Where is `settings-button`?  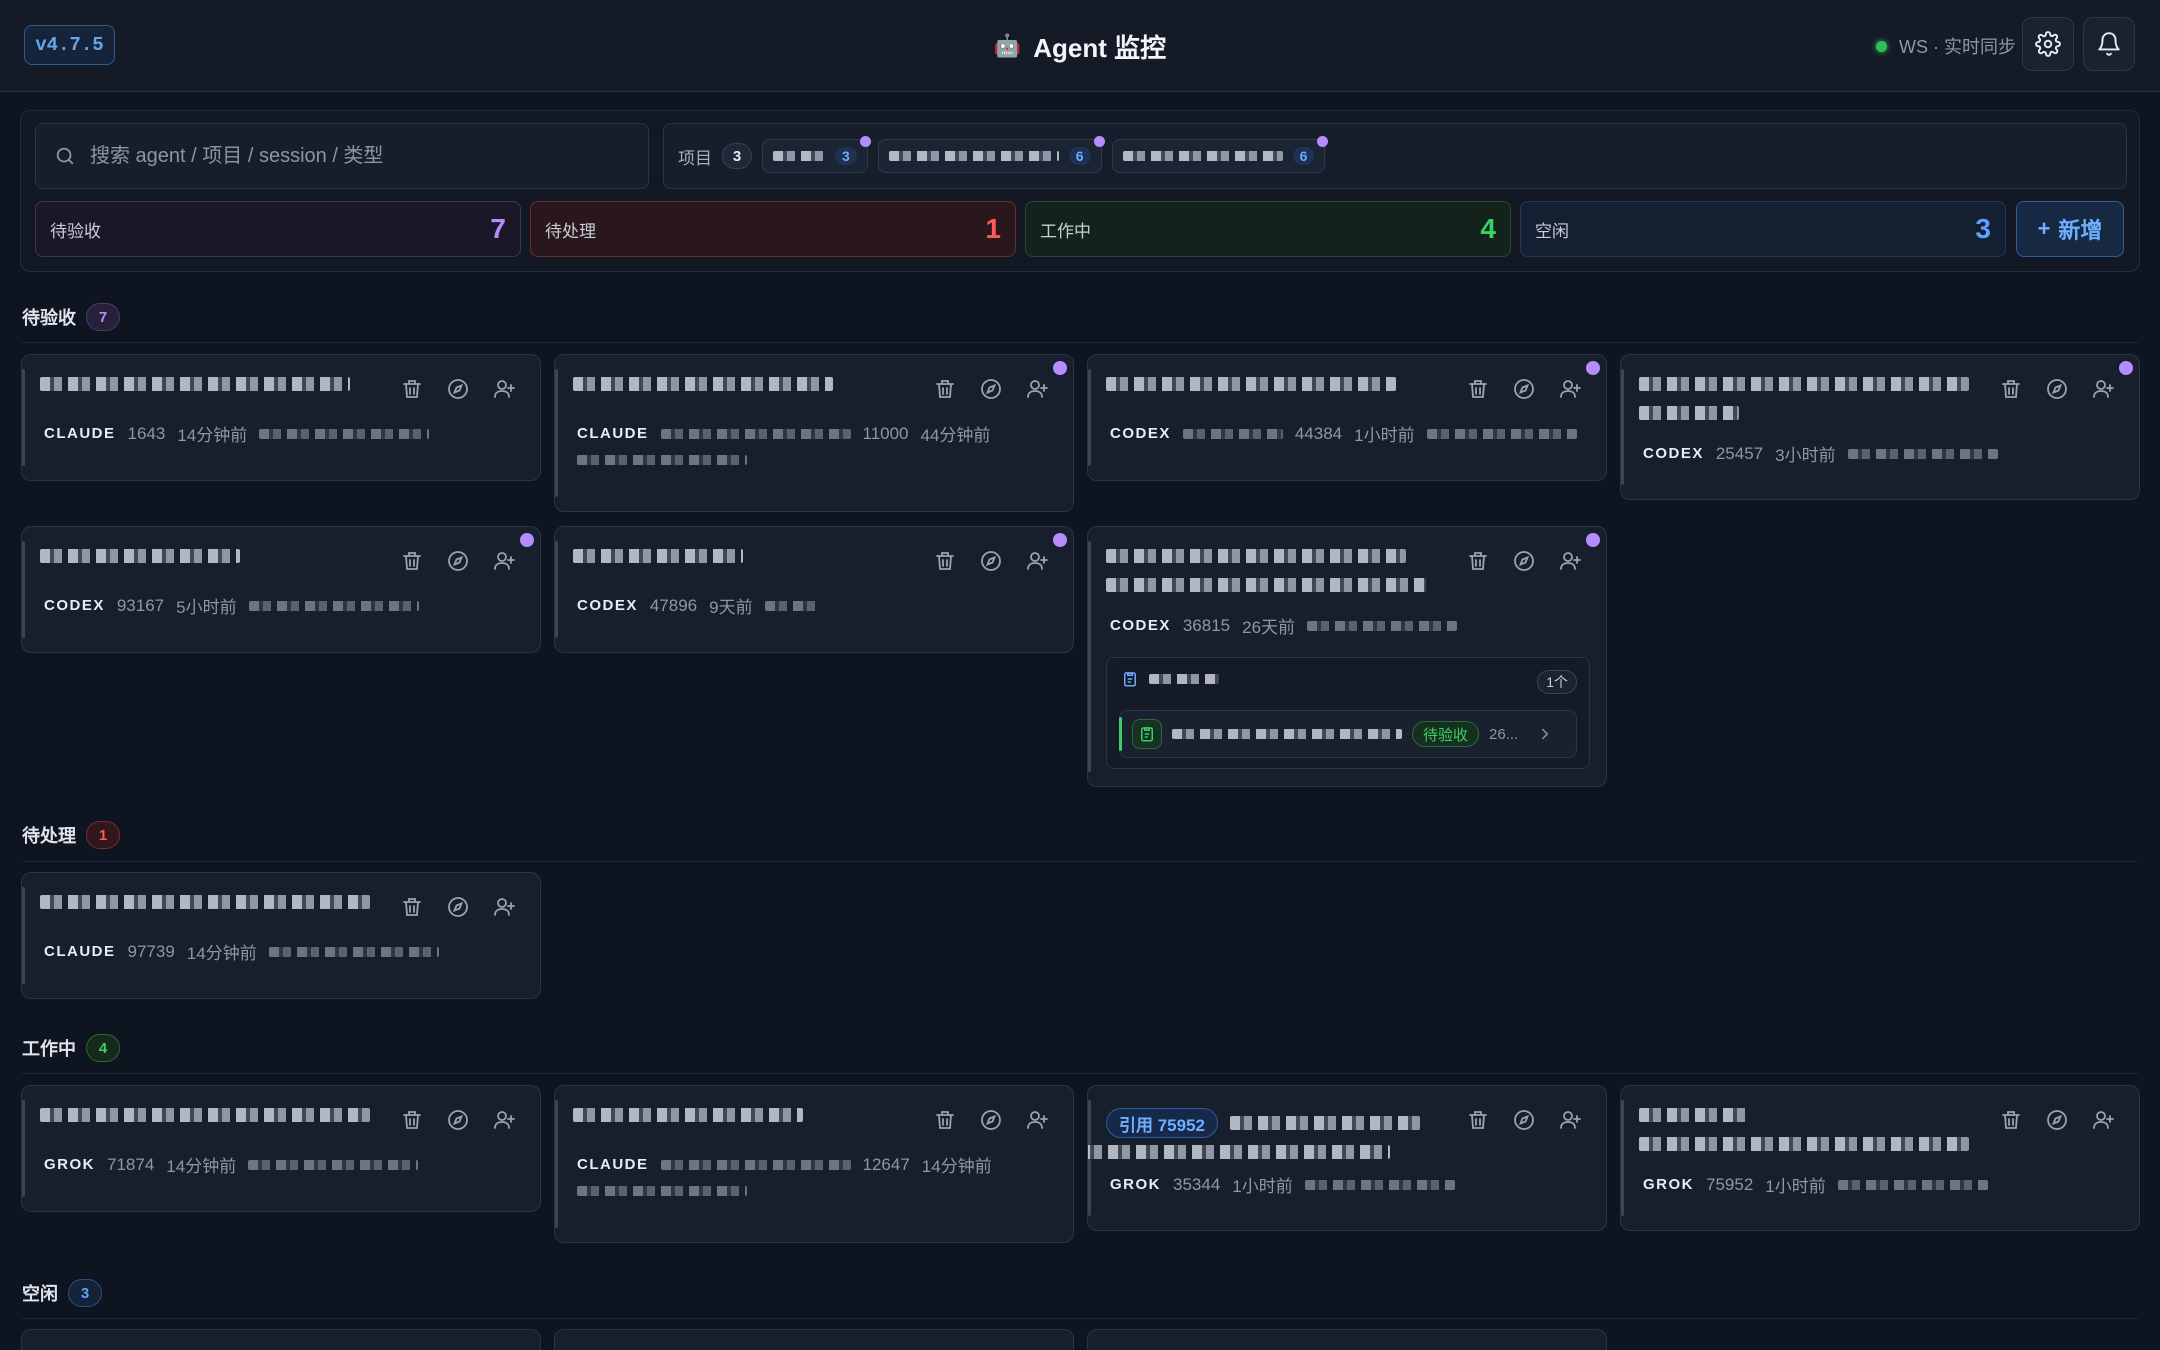
settings-button is located at coordinates (2048, 44).